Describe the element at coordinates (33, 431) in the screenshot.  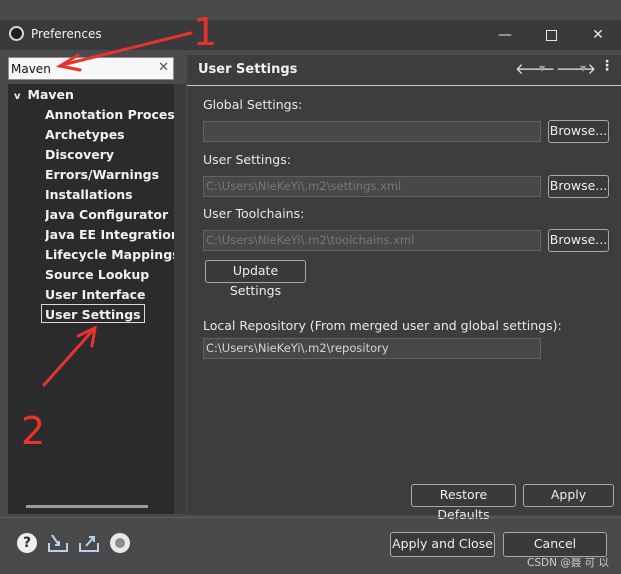
I see `annotation-number-2: 2` at that location.